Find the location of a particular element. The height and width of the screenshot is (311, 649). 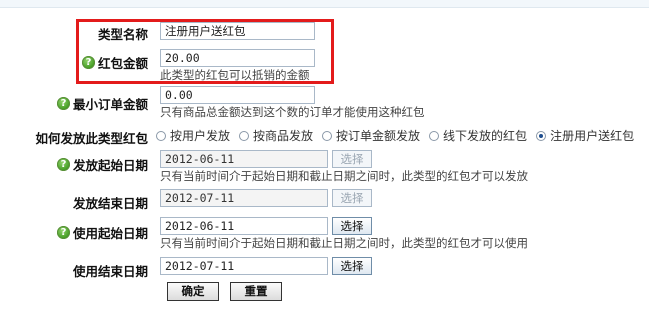

radio-offline: 线下发放的红包 is located at coordinates (478, 135).